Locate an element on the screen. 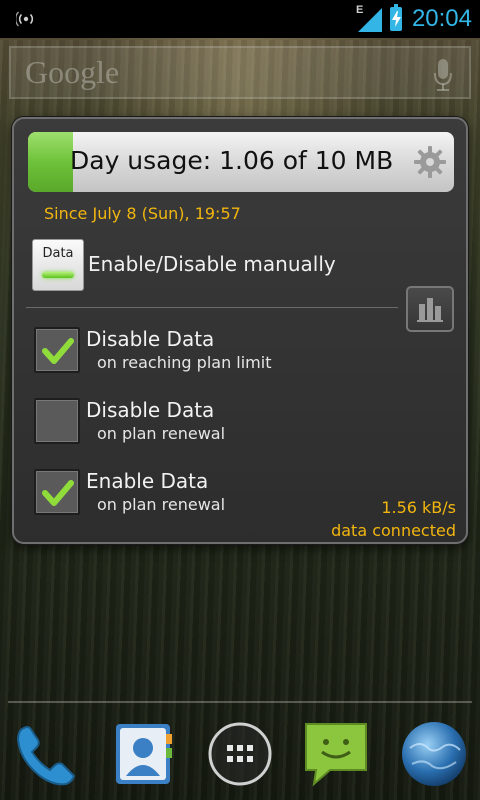 The width and height of the screenshot is (480, 800). usage-progress-fill is located at coordinates (51, 162).